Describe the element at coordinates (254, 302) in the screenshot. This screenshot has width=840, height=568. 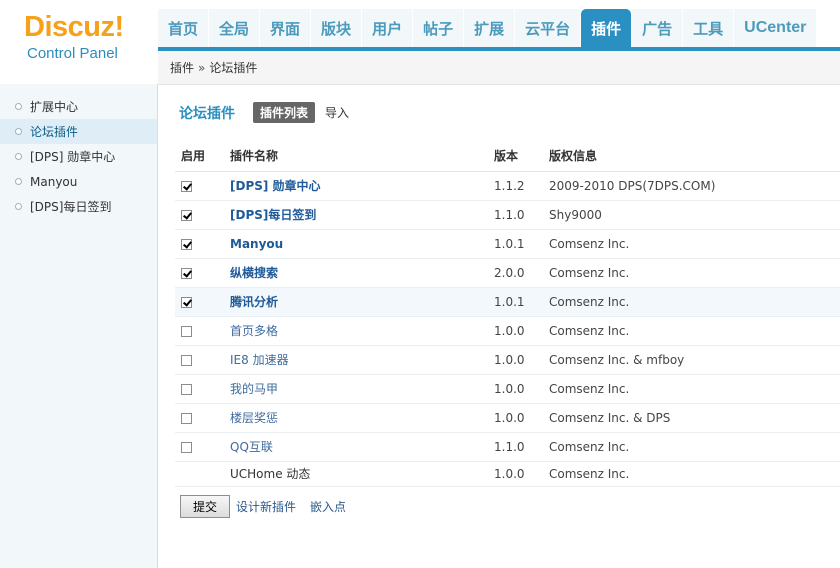
I see `plugin-name-link: 腾讯分析` at that location.